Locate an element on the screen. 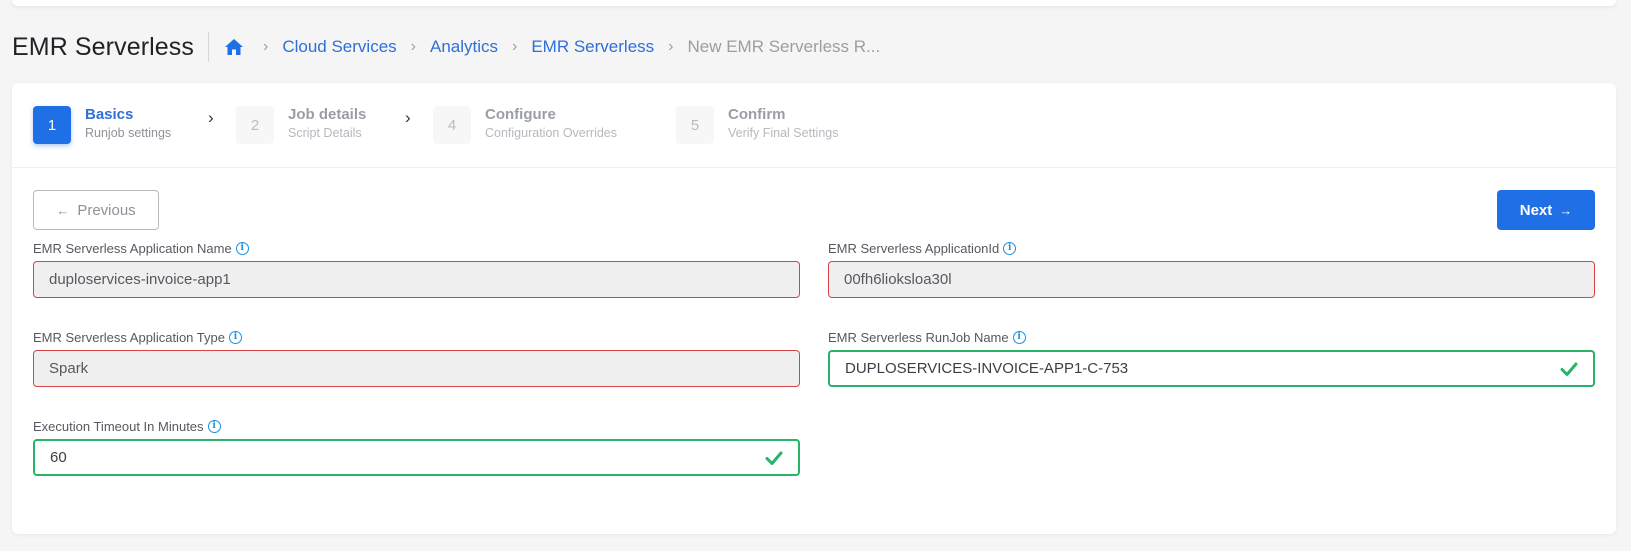 The width and height of the screenshot is (1631, 551). field-label: EMR Serverless ApplicationId is located at coordinates (914, 248).